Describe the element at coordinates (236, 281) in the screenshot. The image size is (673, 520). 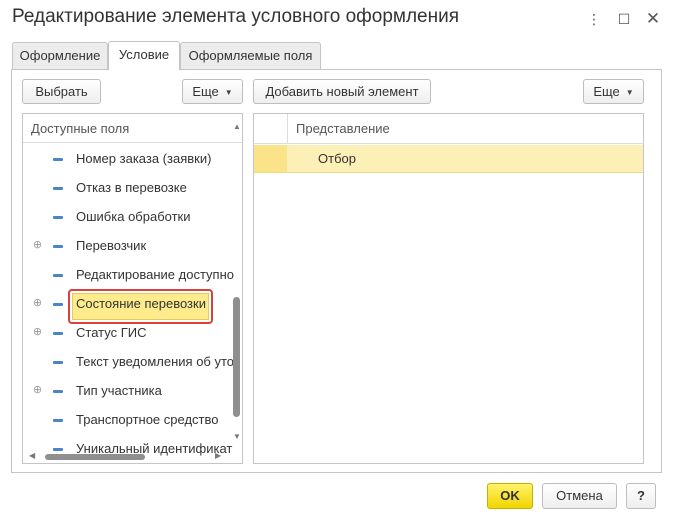
I see `vertical-scrollbar: ▲ ▼` at that location.